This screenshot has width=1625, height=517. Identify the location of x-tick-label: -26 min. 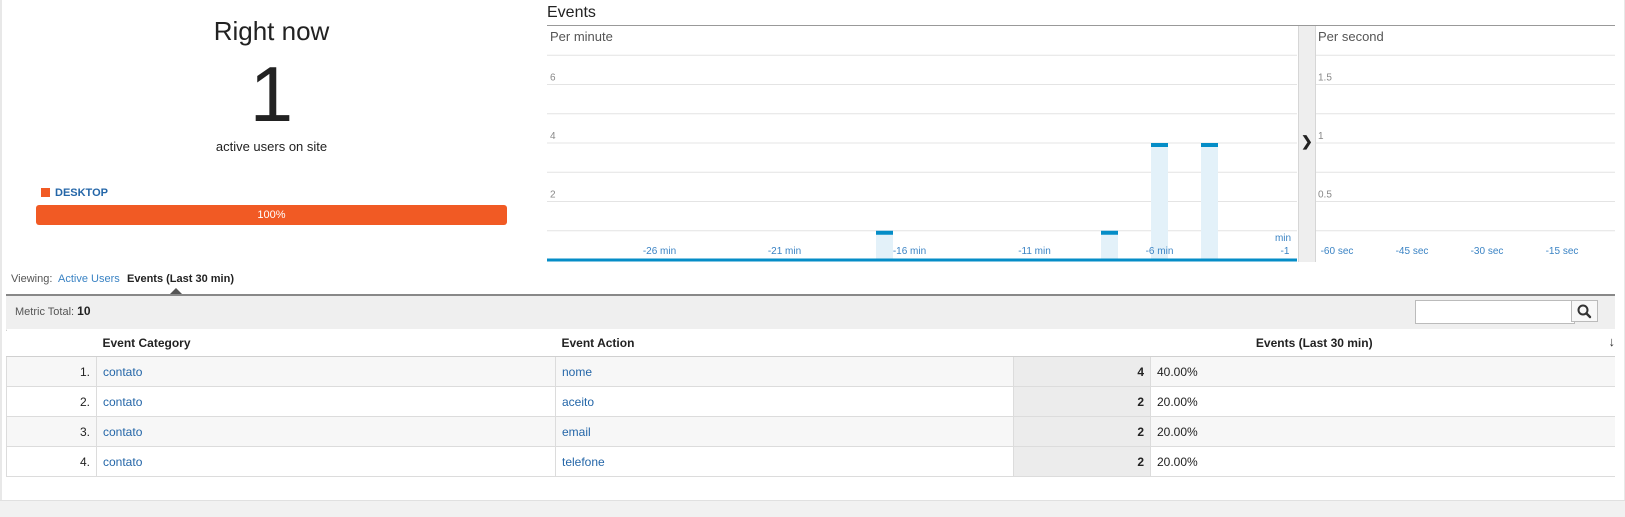
(659, 251).